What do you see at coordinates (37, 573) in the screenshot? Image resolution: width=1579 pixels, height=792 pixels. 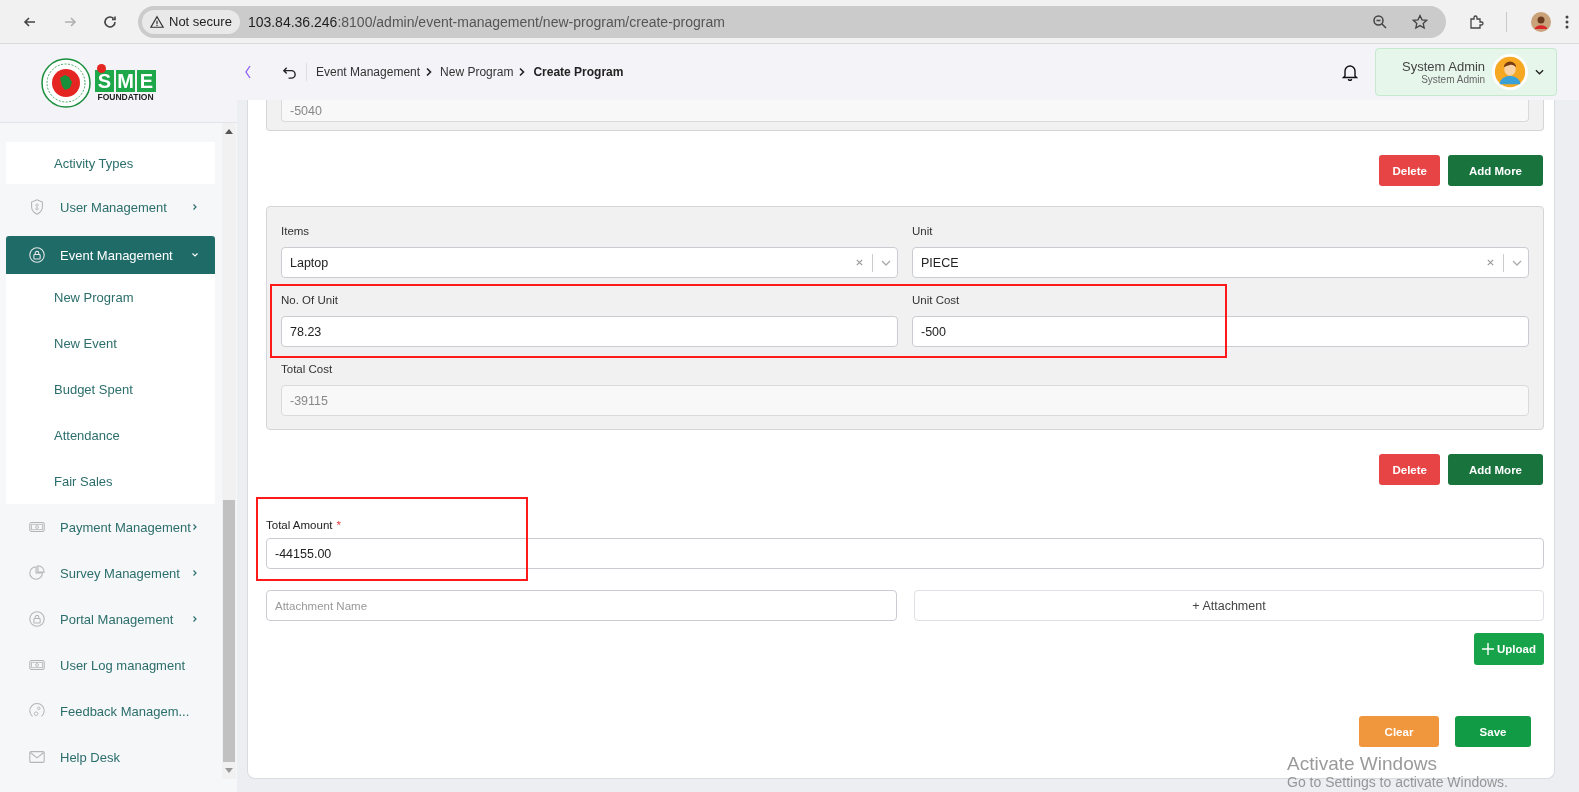 I see `pie-chart-icon` at bounding box center [37, 573].